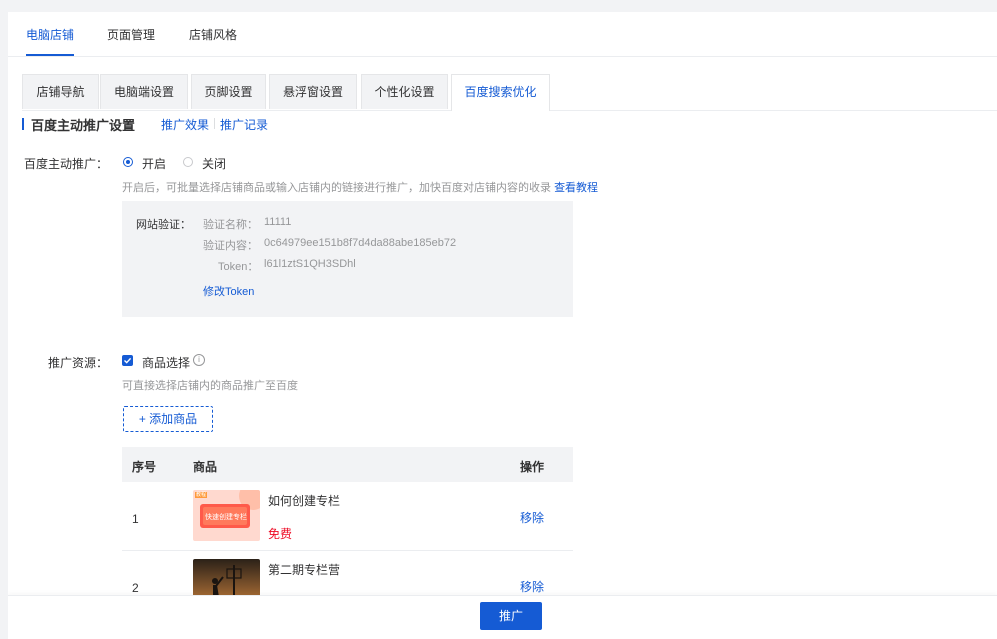 Image resolution: width=997 pixels, height=639 pixels. I want to click on promotion-effect-link: 推广效果, so click(185, 124).